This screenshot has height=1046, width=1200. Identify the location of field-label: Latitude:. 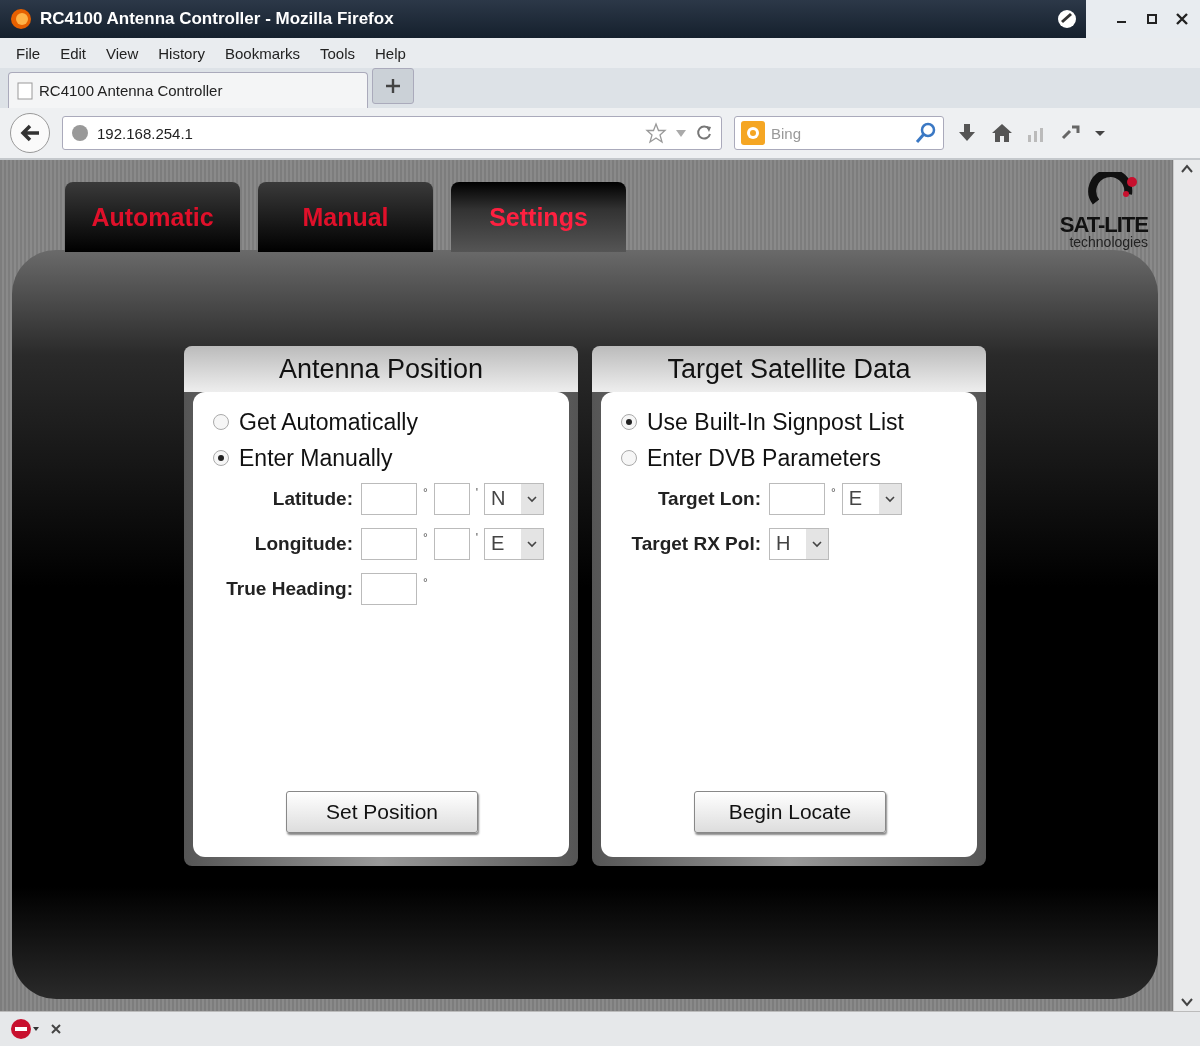
(312, 498).